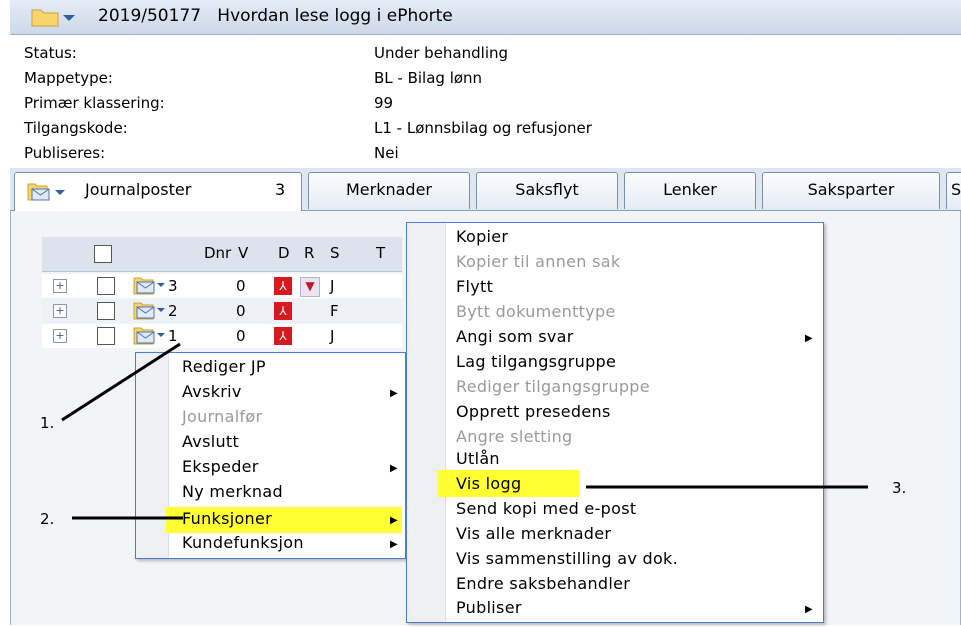  Describe the element at coordinates (47, 519) in the screenshot. I see `annotation-step-2: 2.` at that location.